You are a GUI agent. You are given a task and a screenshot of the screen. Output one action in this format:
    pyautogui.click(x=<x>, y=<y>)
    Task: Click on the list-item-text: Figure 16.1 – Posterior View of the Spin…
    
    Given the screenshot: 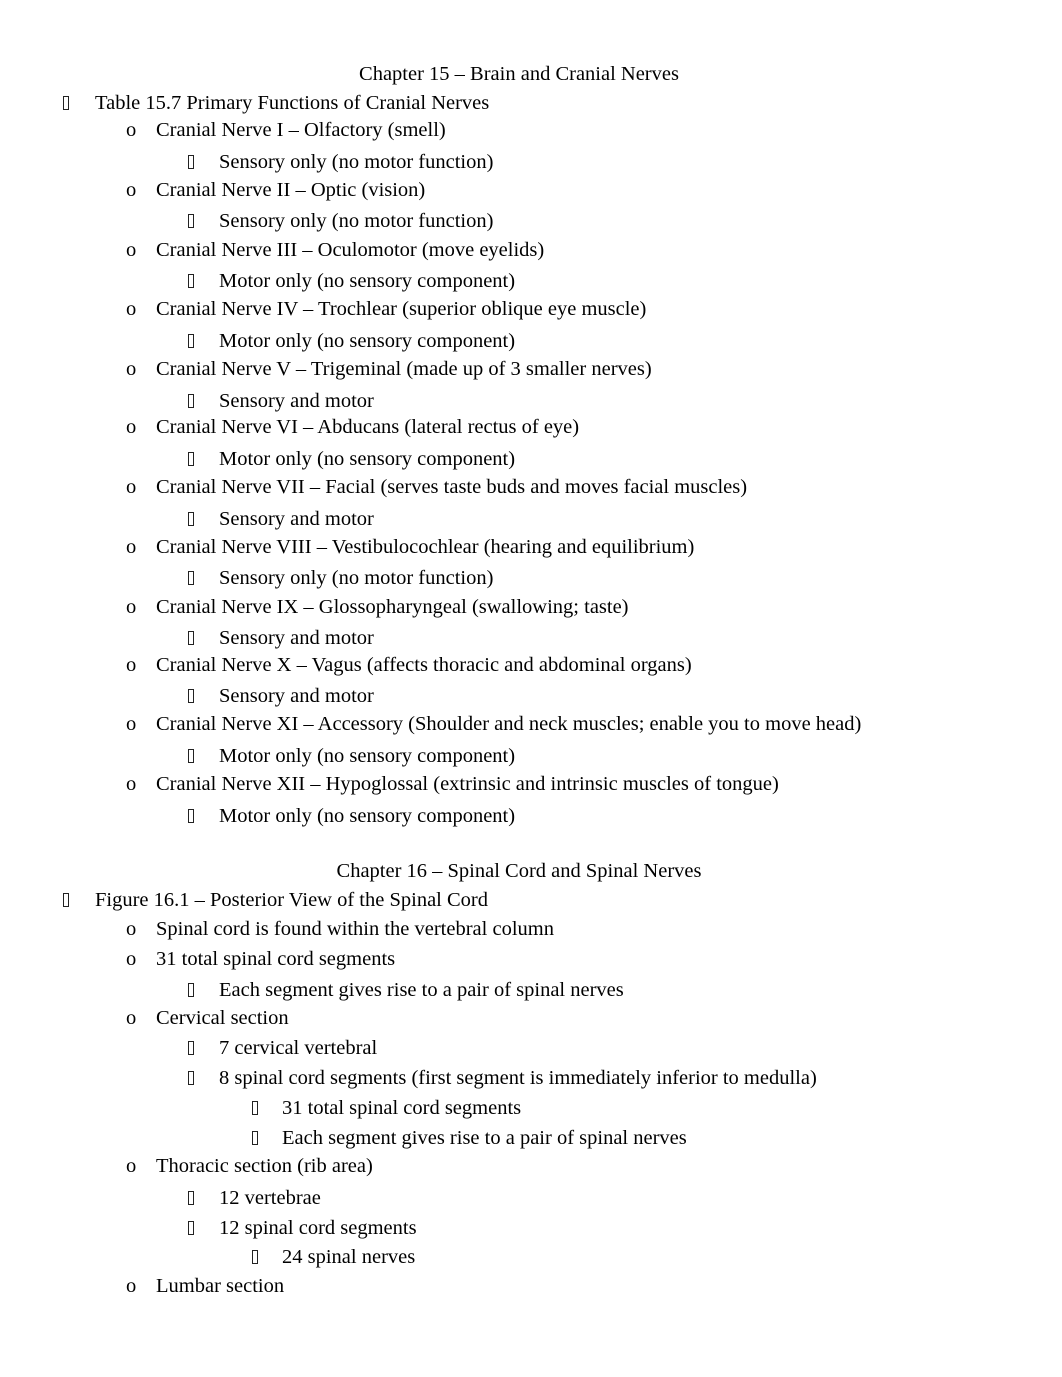 What is the action you would take?
    pyautogui.click(x=291, y=900)
    